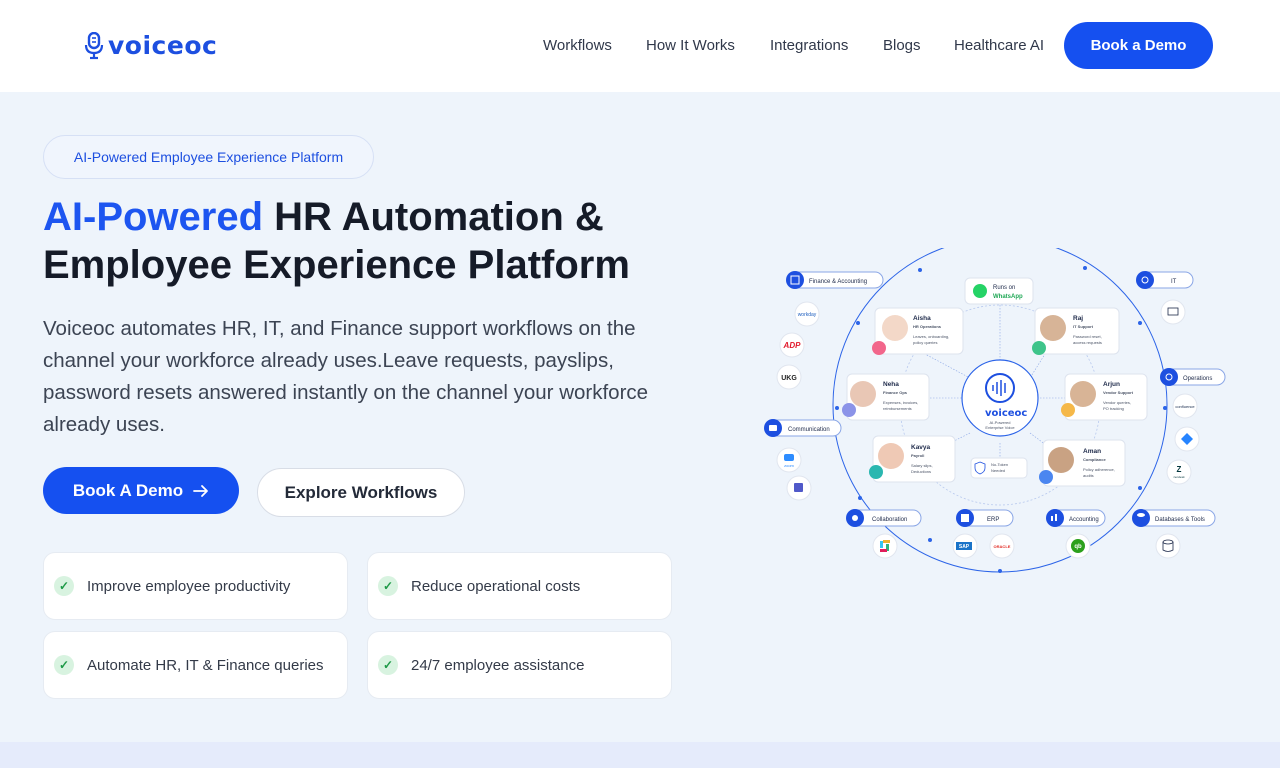 Image resolution: width=1280 pixels, height=768 pixels. I want to click on feature-label: 24/7 employee assistance, so click(498, 665).